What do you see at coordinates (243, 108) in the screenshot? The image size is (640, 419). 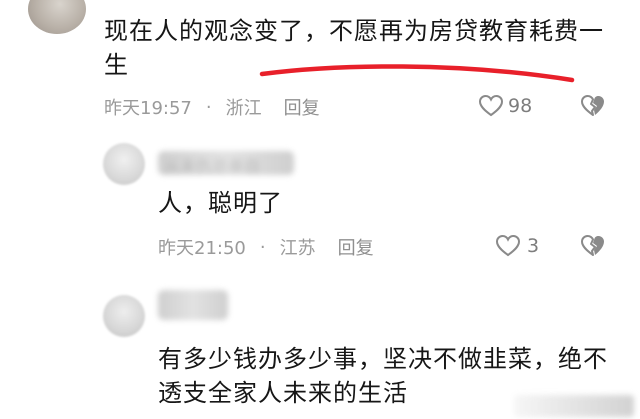 I see `comment-location: 浙江` at bounding box center [243, 108].